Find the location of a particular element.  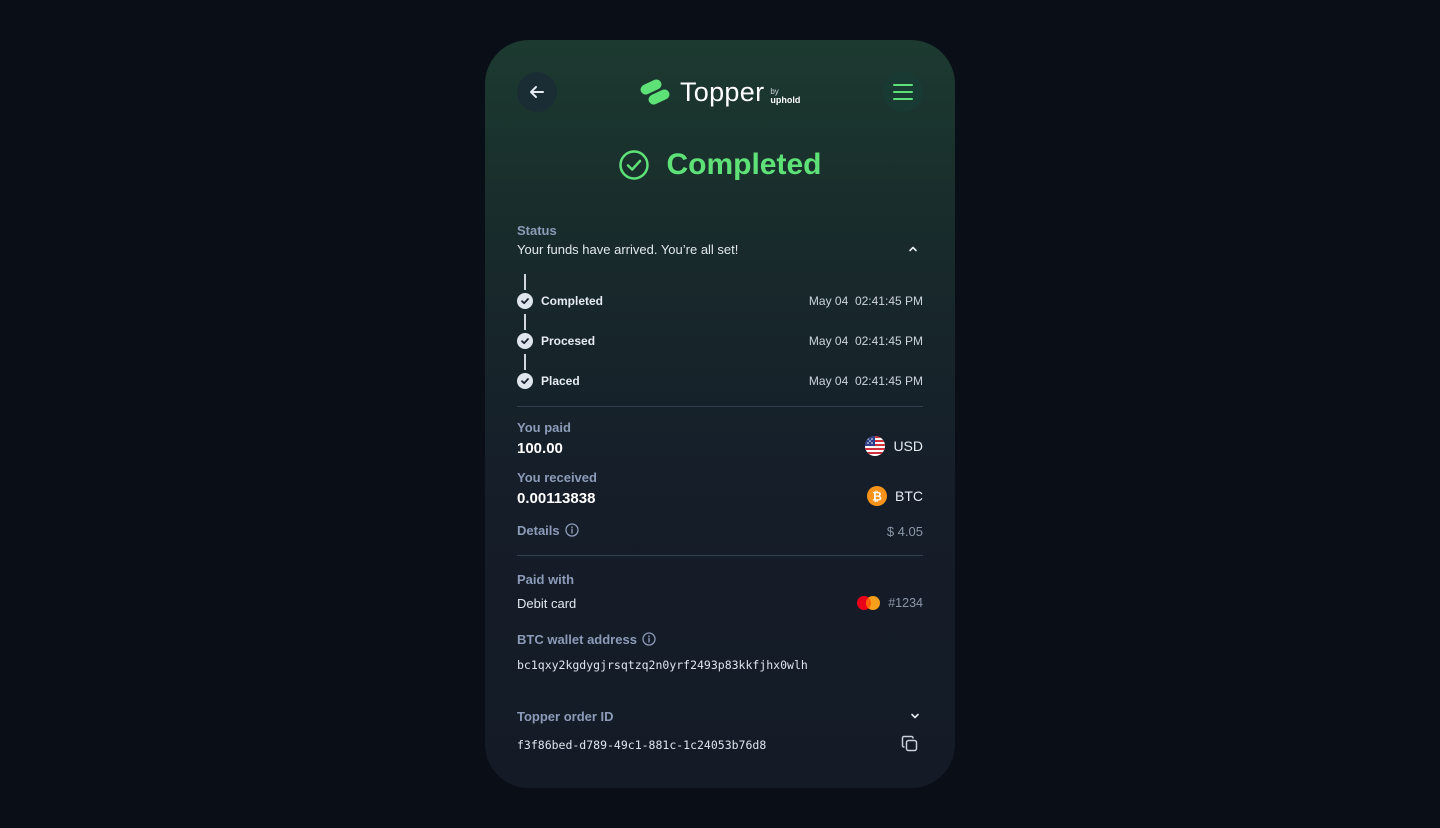

menu-icon is located at coordinates (903, 92).